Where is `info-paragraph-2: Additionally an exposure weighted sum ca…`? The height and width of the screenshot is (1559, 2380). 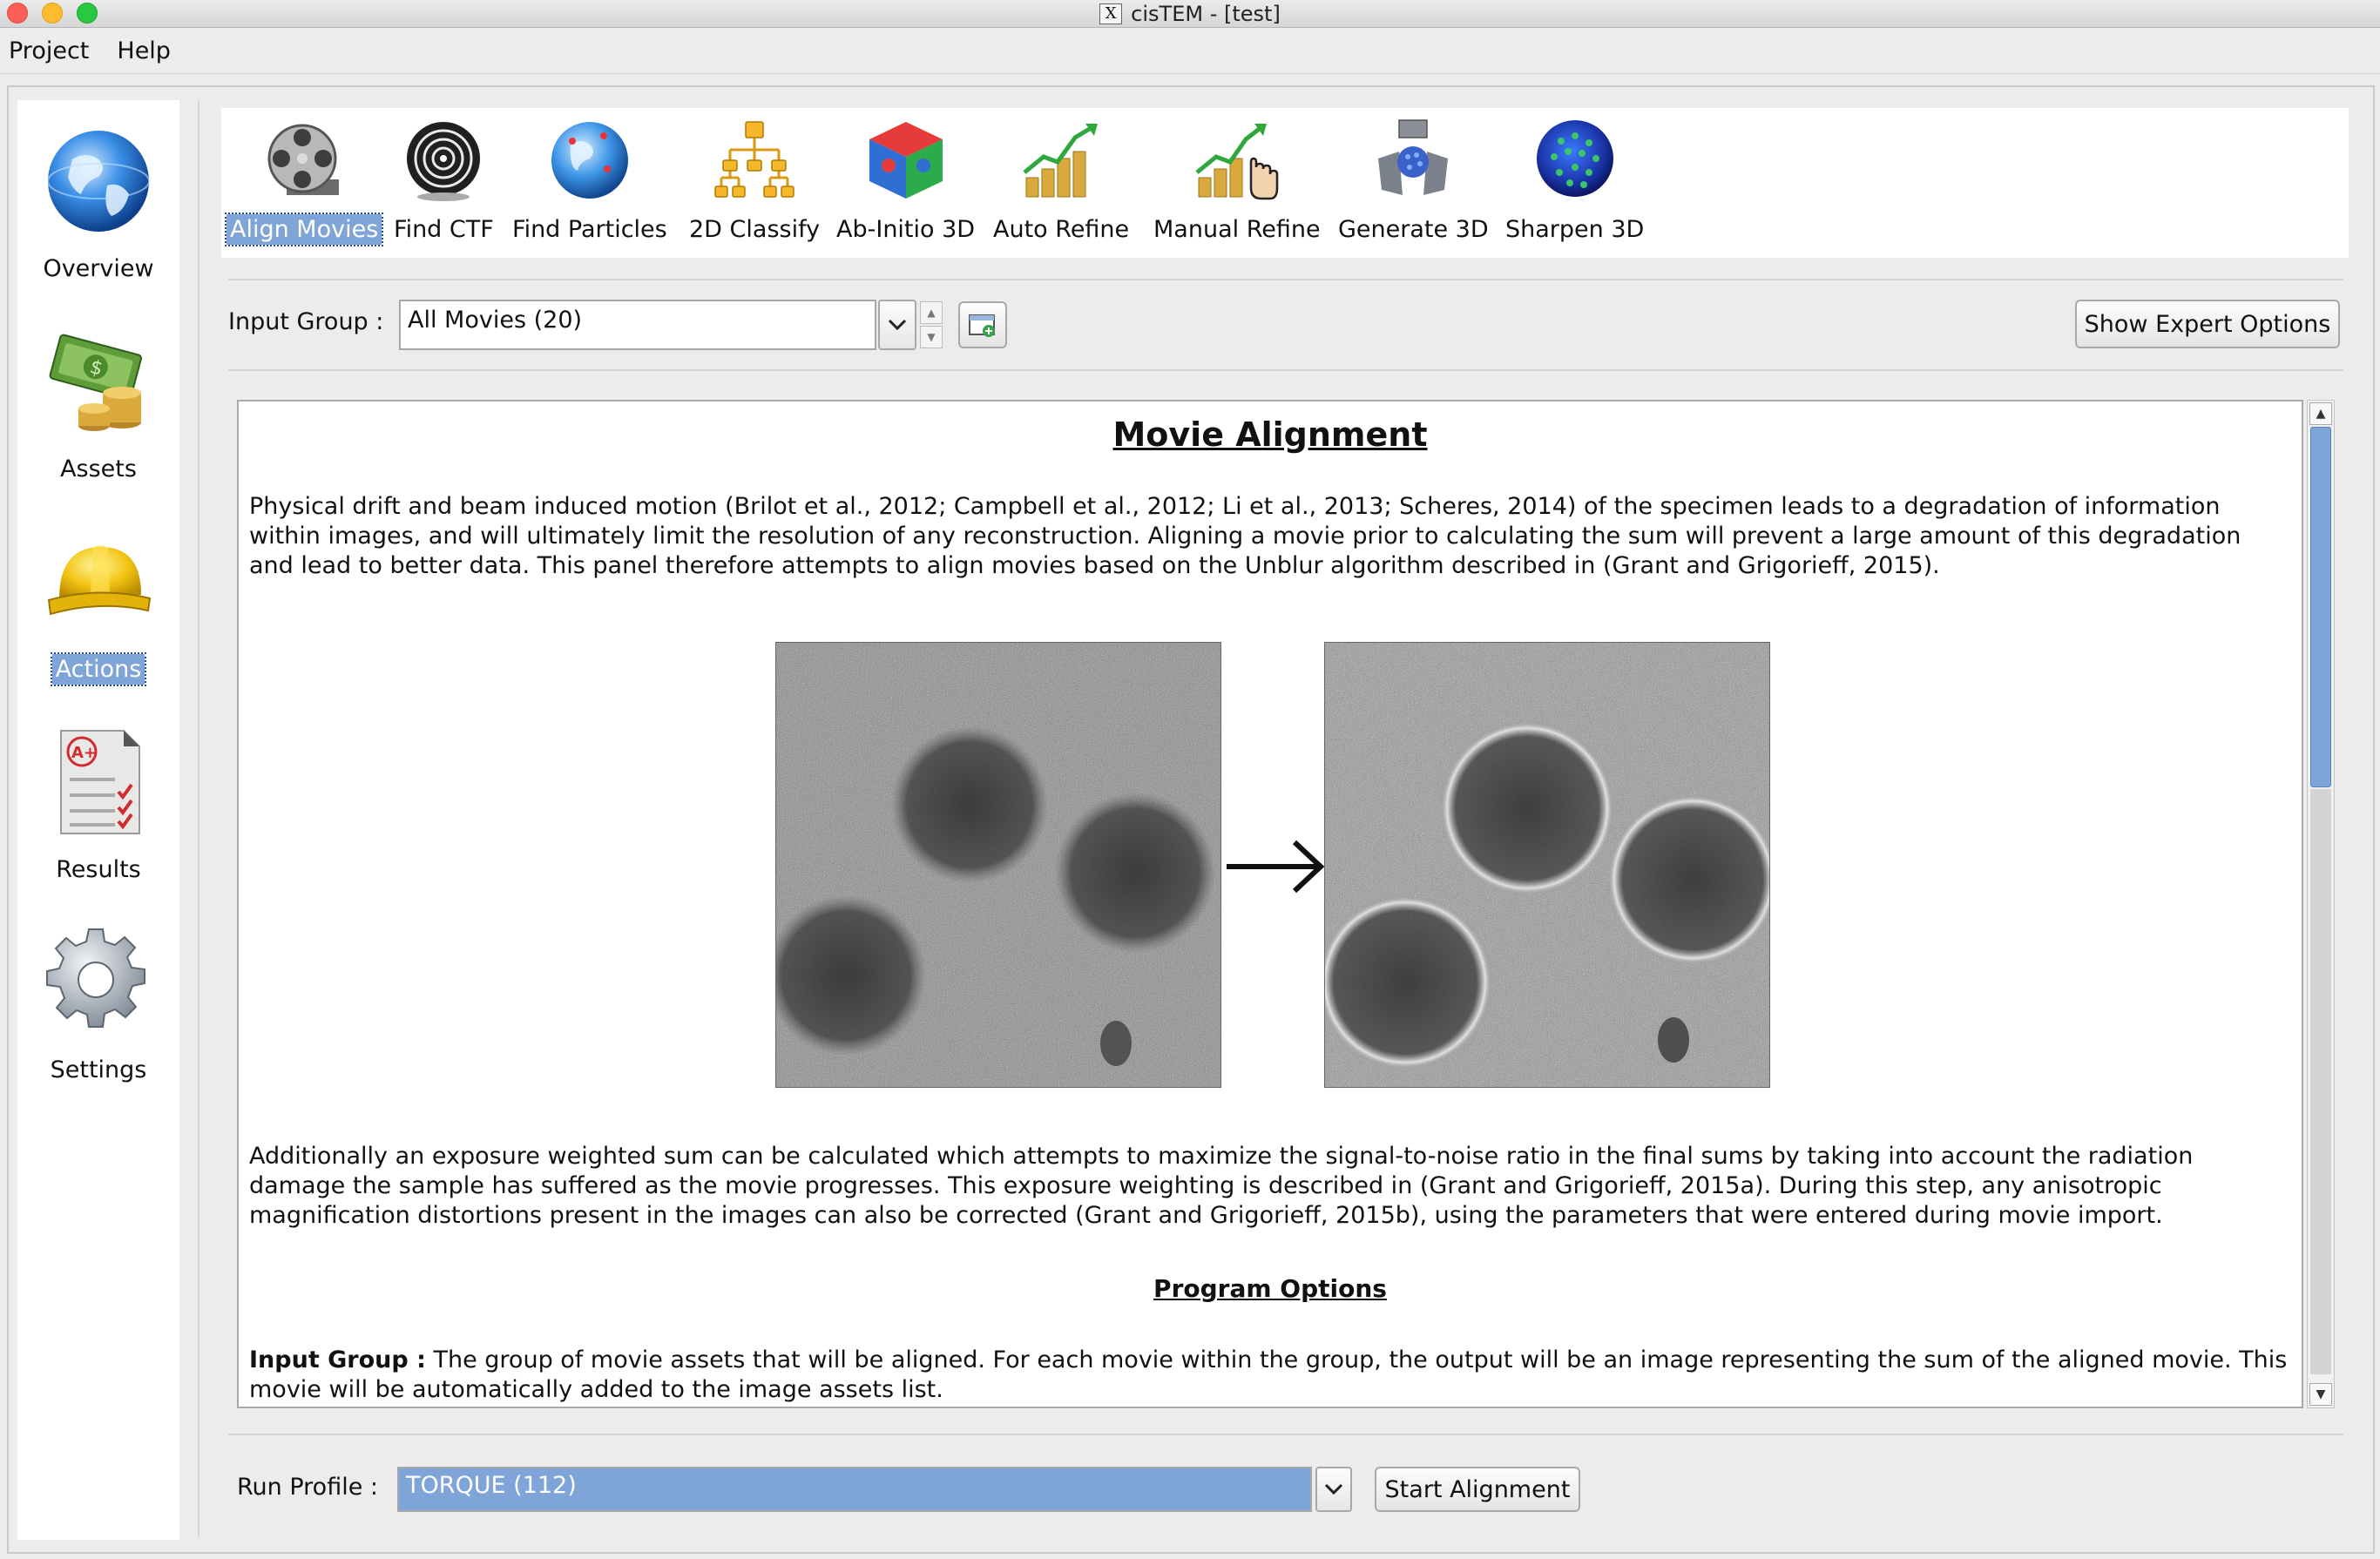
info-paragraph-2: Additionally an exposure weighted sum ca… is located at coordinates (1221, 1186).